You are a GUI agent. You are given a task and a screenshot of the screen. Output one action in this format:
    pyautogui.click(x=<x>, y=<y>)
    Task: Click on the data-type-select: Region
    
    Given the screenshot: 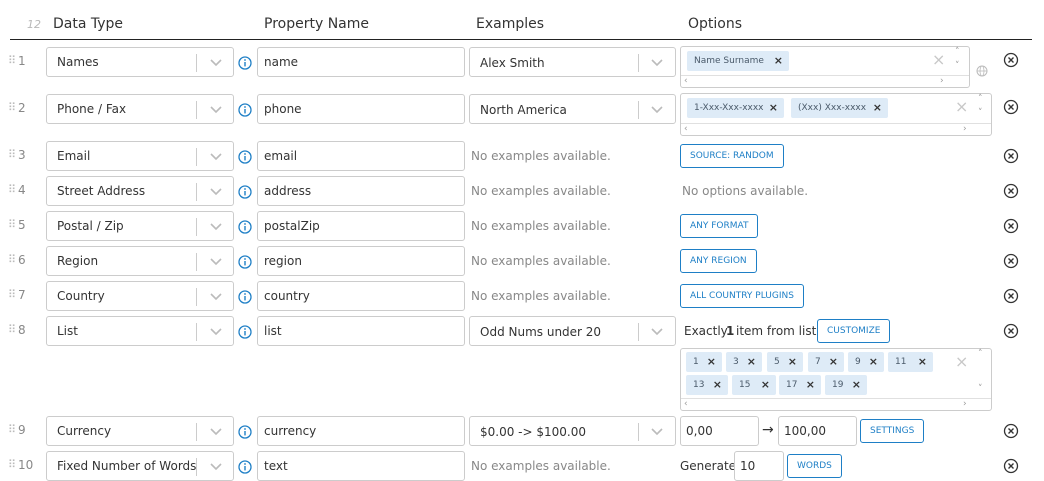 What is the action you would take?
    pyautogui.click(x=140, y=261)
    